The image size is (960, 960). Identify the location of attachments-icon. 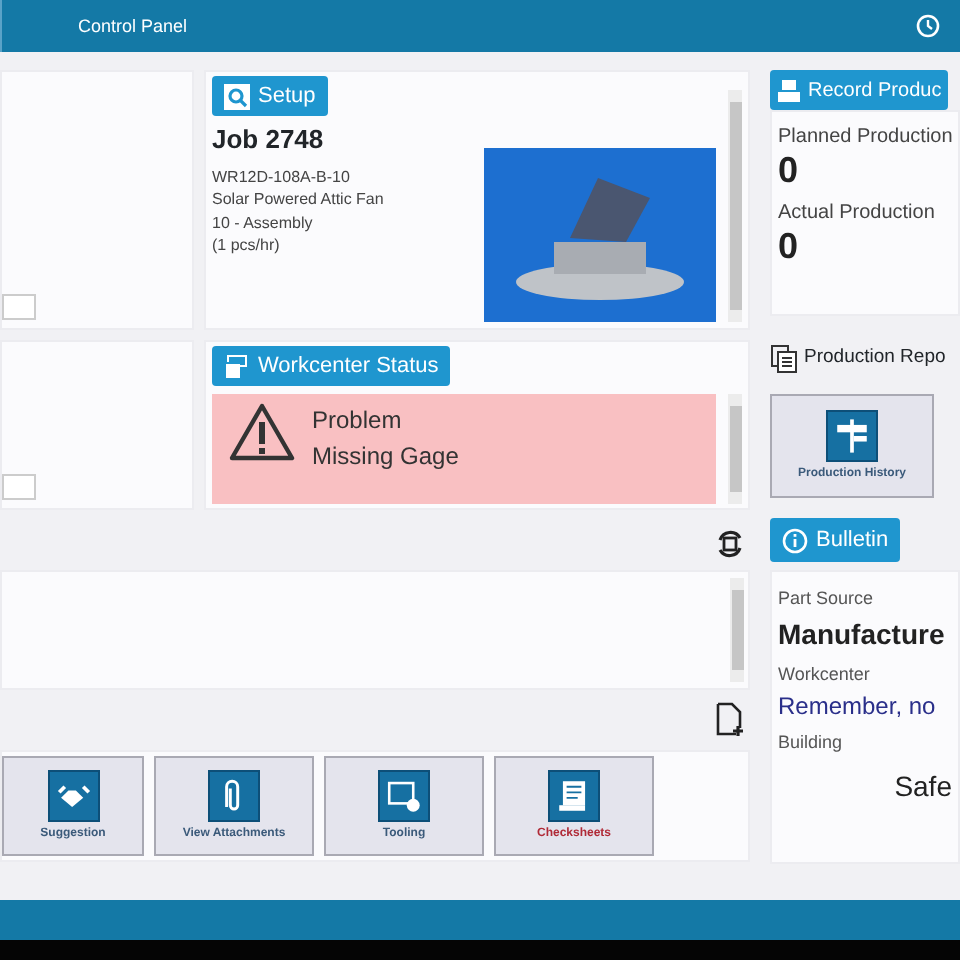
(234, 795).